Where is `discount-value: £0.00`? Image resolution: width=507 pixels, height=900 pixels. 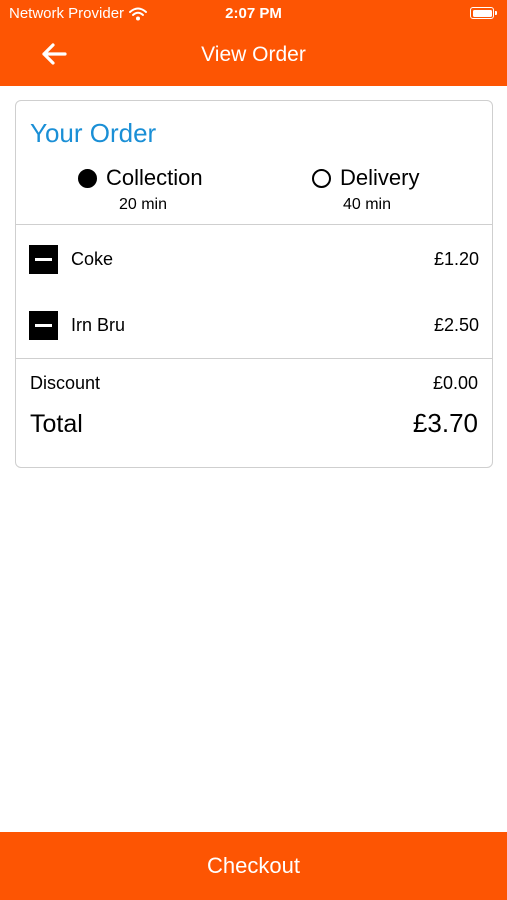 discount-value: £0.00 is located at coordinates (455, 383).